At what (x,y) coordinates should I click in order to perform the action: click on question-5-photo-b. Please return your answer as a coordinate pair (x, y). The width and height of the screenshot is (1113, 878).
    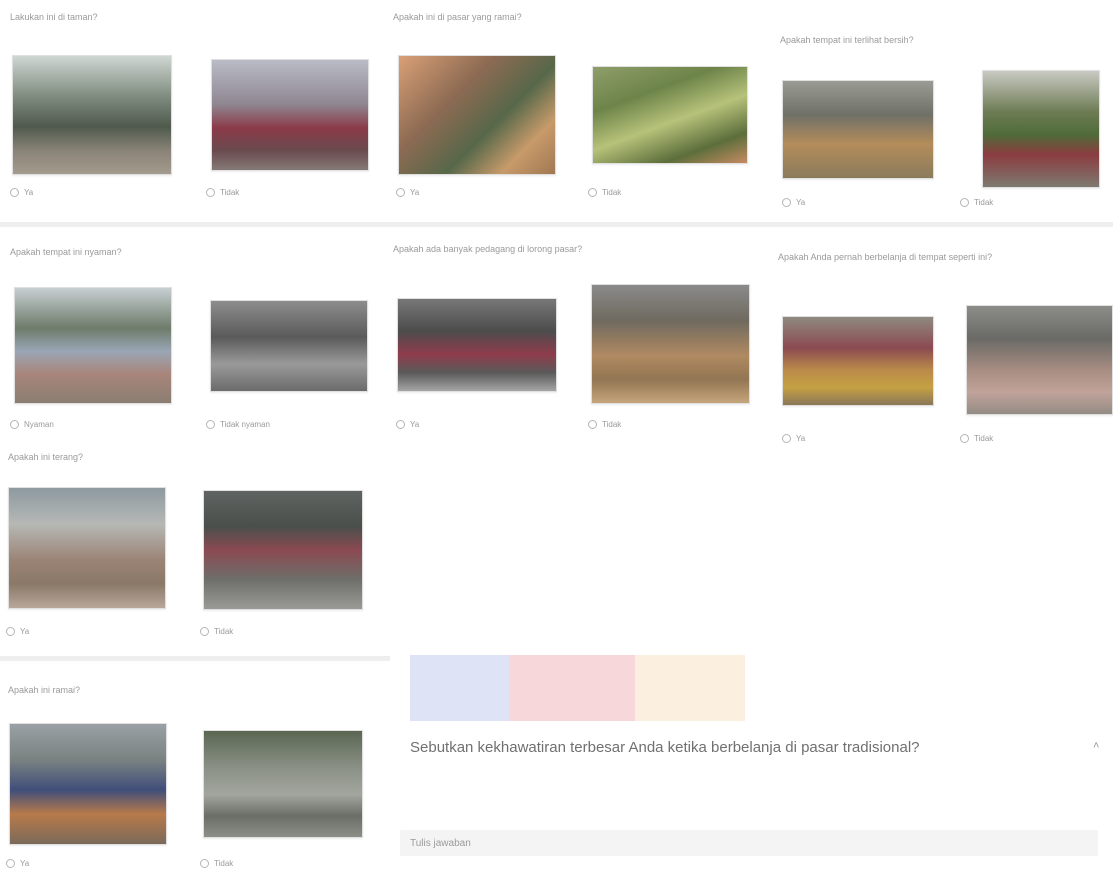
    Looking at the image, I should click on (670, 344).